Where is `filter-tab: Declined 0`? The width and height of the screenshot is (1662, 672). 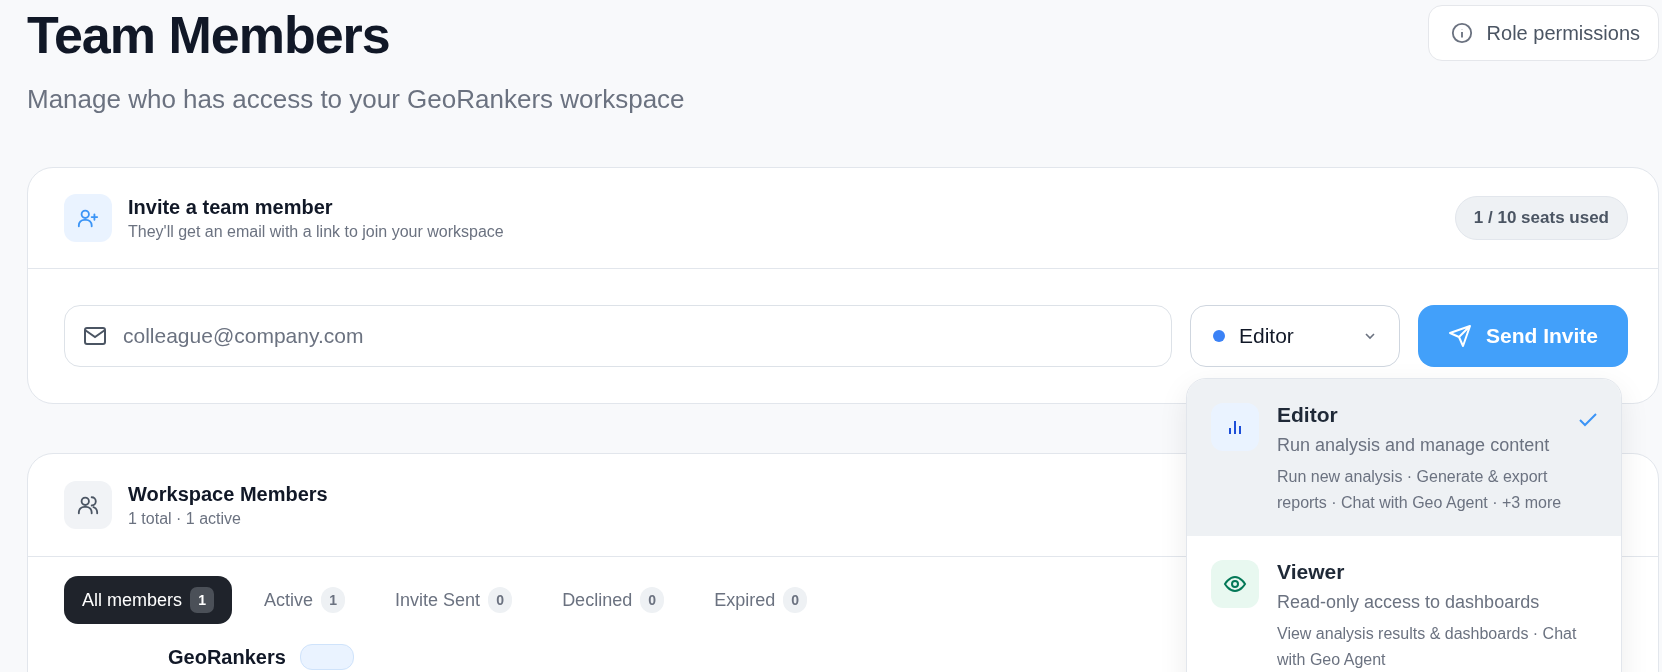 filter-tab: Declined 0 is located at coordinates (613, 600).